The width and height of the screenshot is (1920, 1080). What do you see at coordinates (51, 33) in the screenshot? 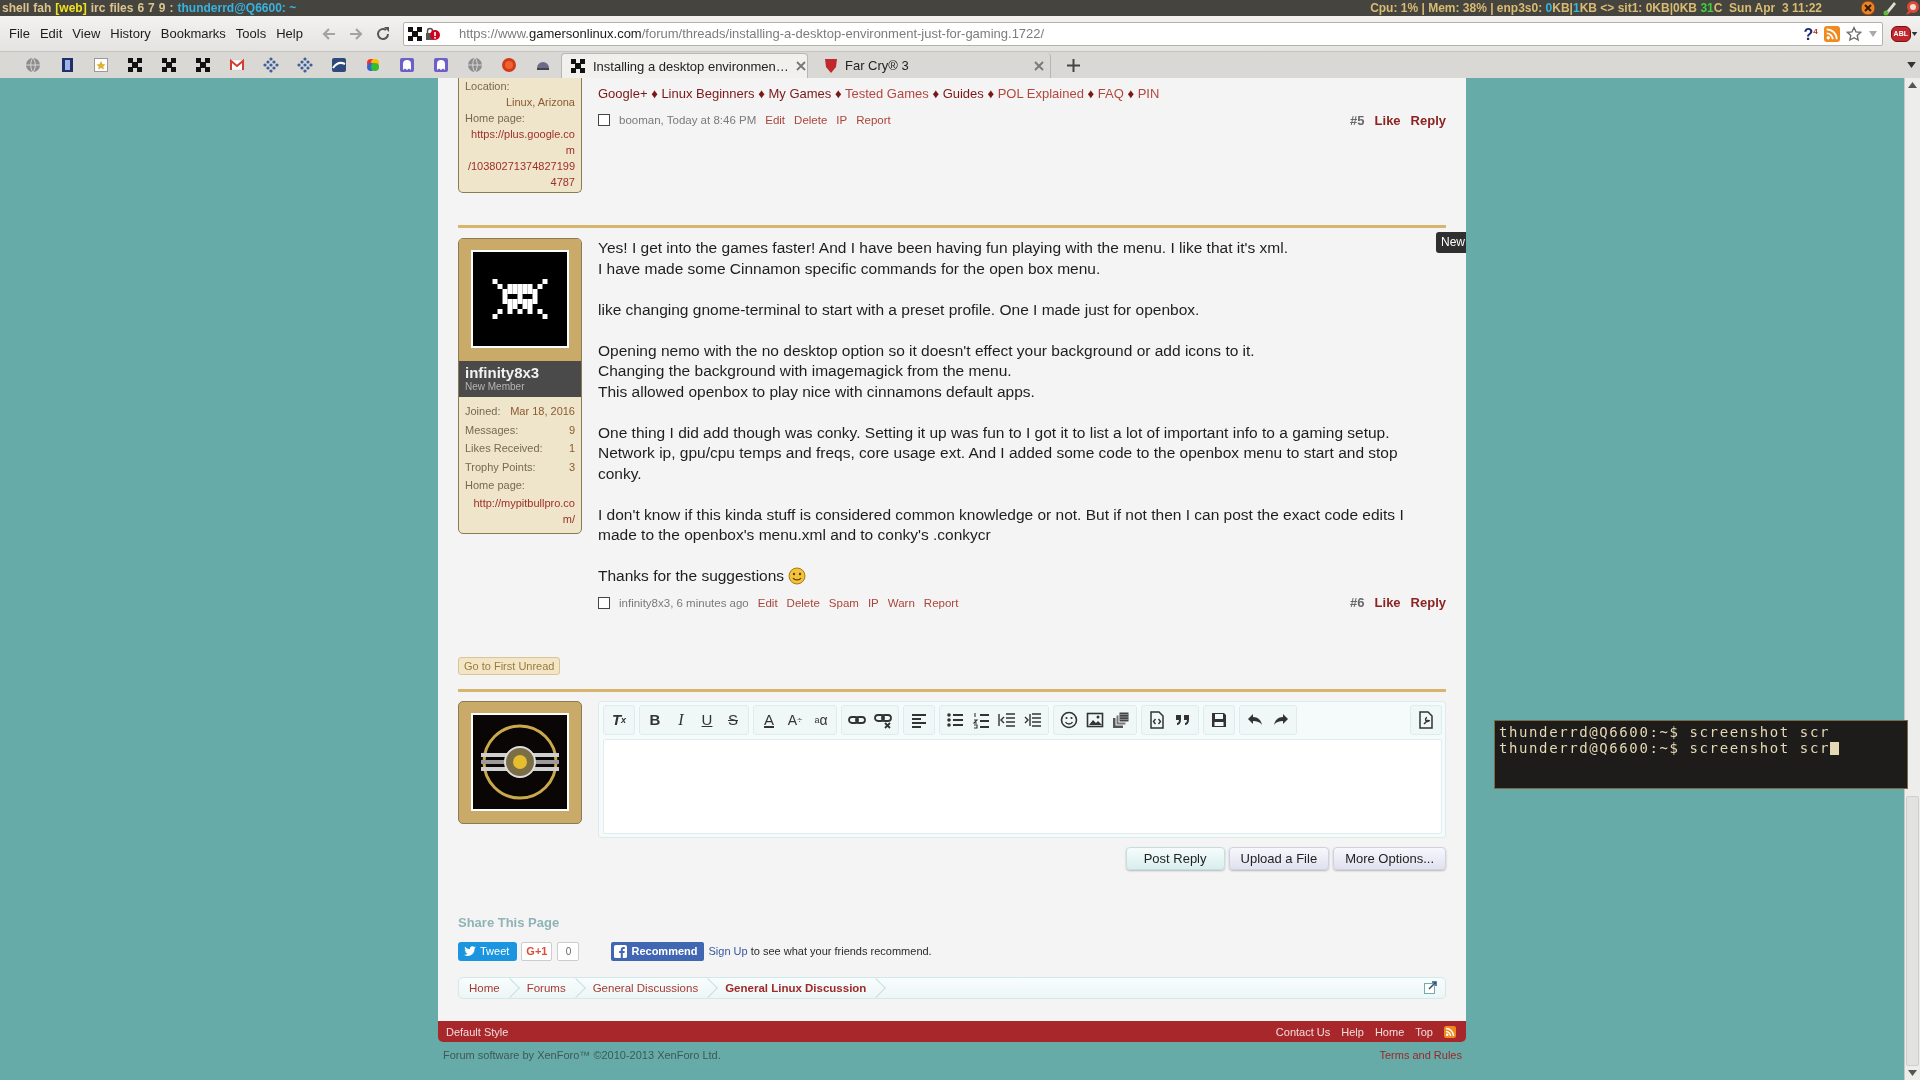
I see `menu-item: Edit` at bounding box center [51, 33].